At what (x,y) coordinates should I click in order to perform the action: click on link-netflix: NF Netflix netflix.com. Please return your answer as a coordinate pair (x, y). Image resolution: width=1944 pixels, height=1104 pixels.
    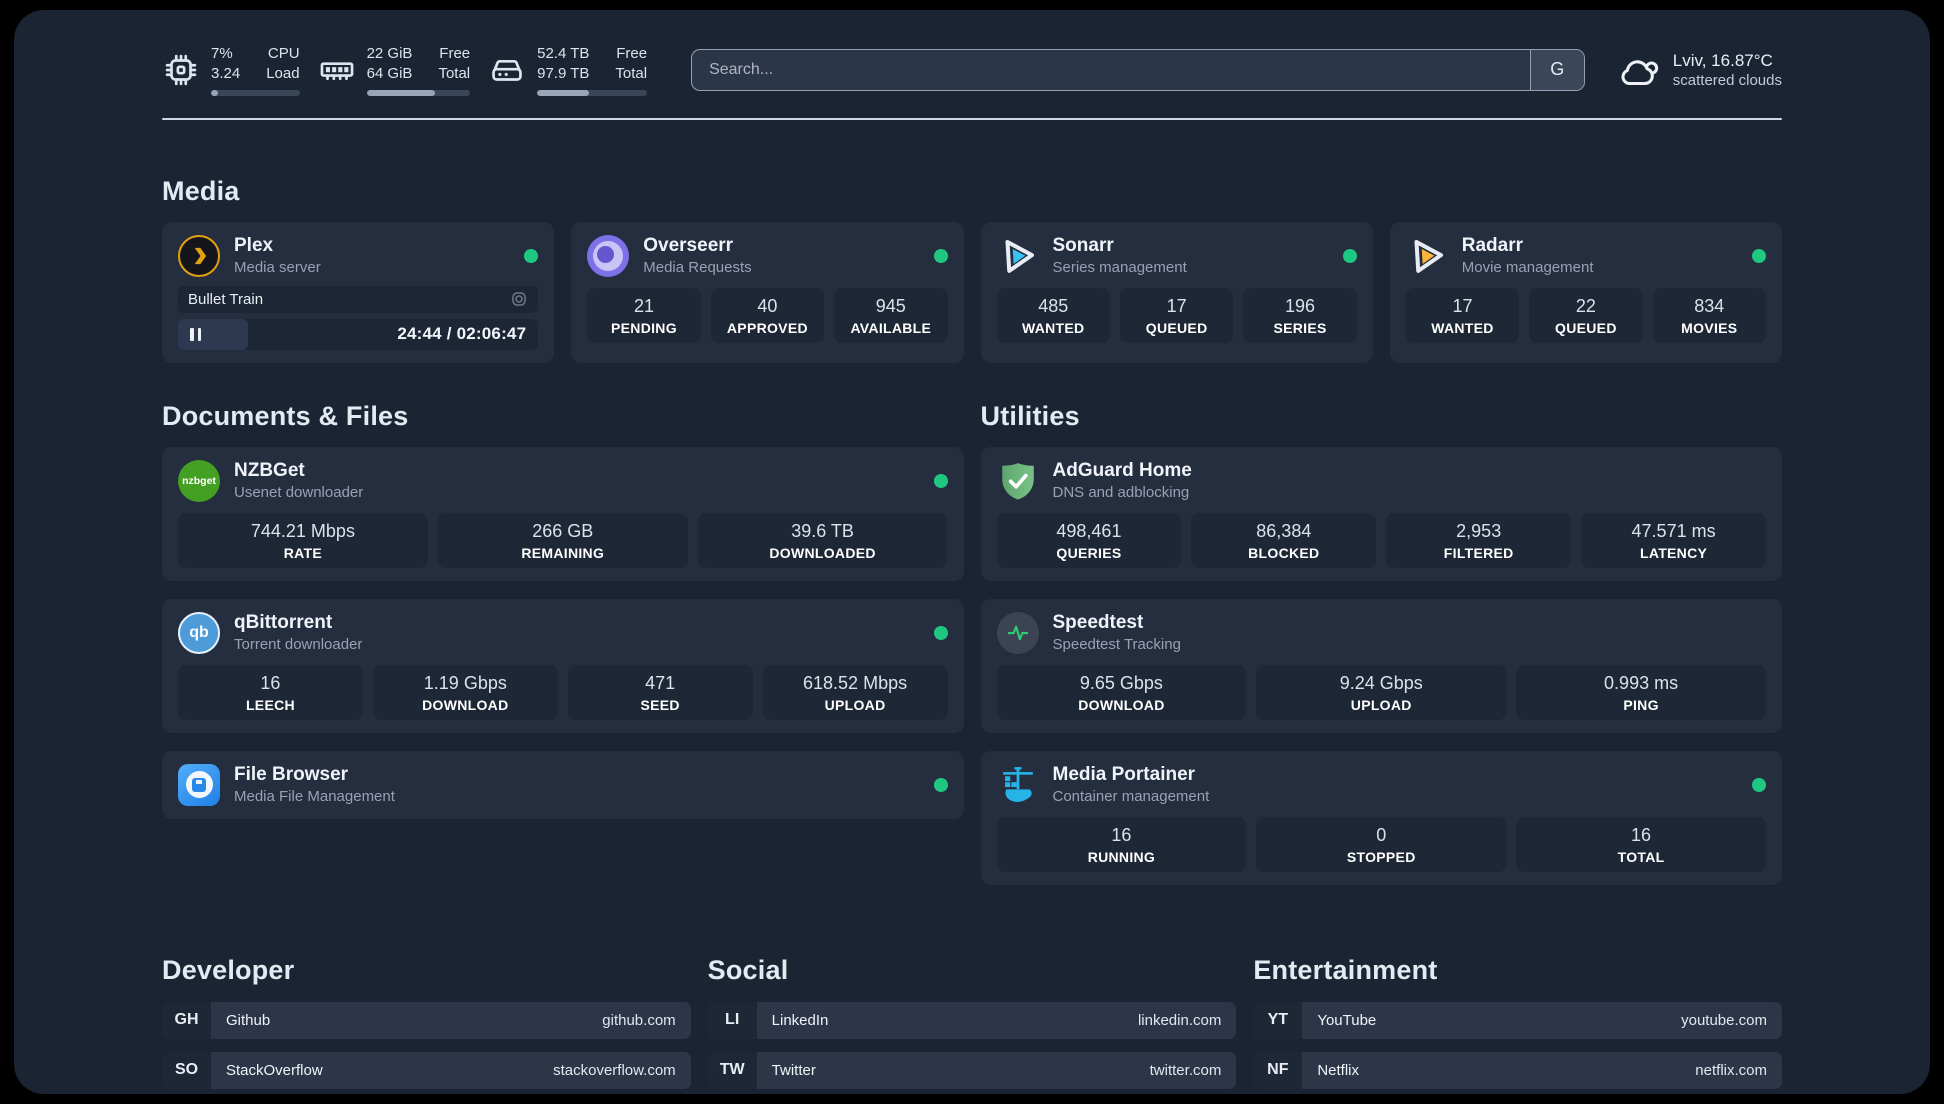
    Looking at the image, I should click on (1517, 1070).